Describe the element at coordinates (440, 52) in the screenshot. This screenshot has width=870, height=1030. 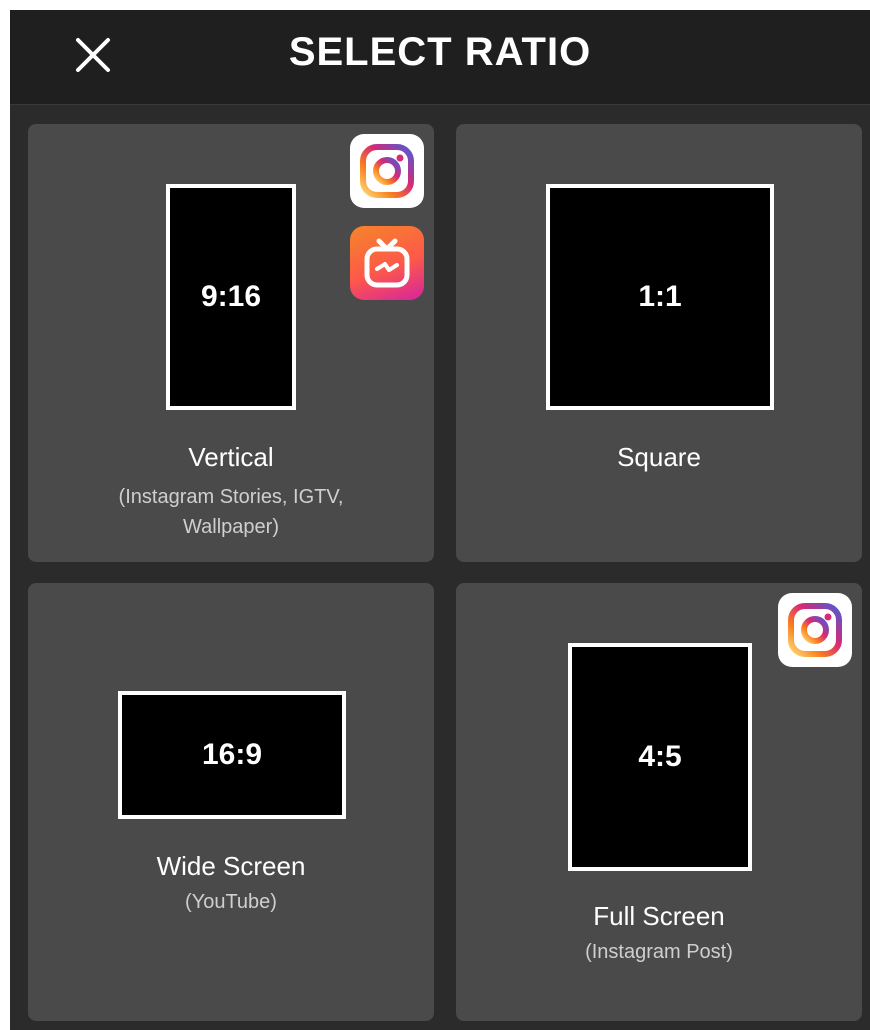
I see `page-title: SELECT RATIO` at that location.